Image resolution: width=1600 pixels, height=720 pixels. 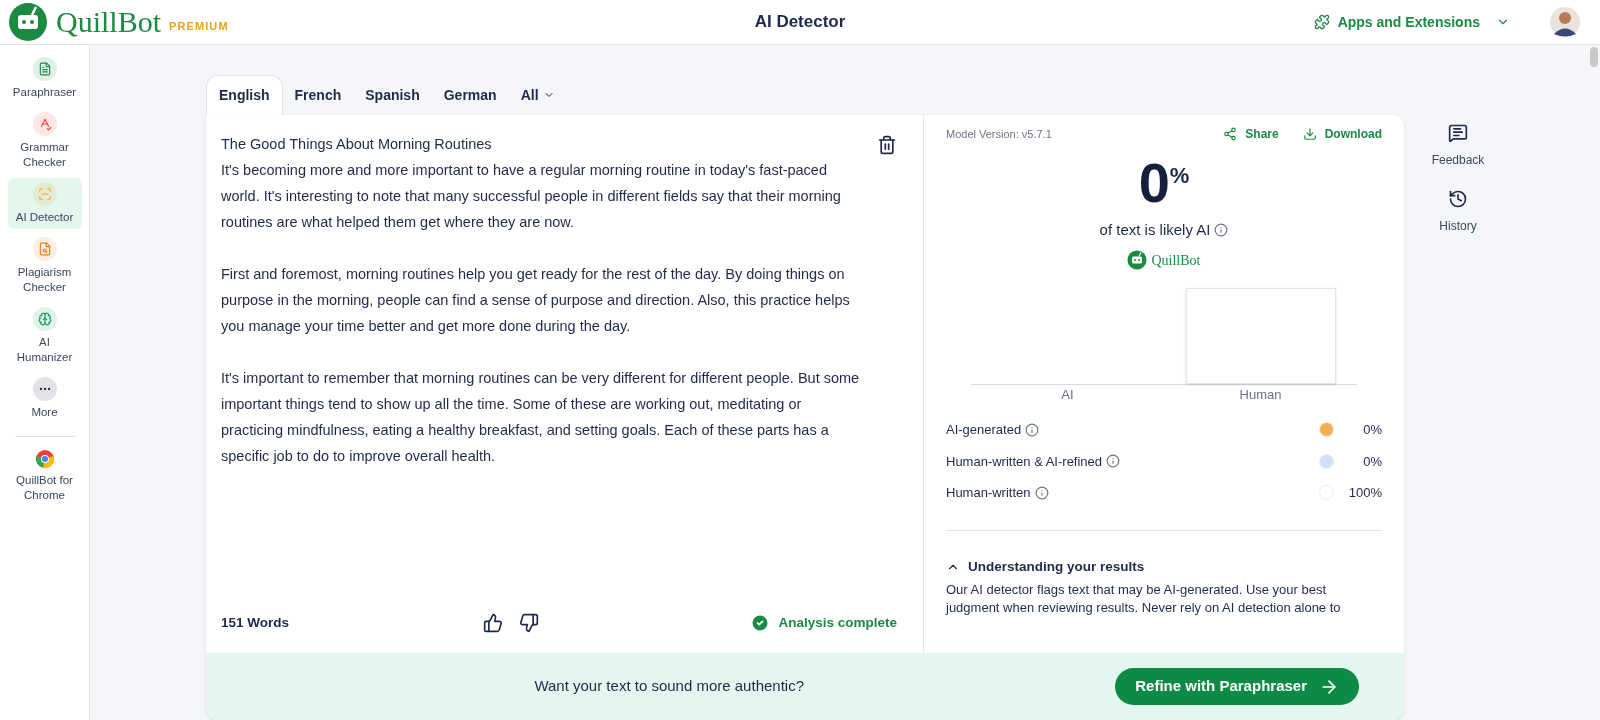 I want to click on bar-label: AI, so click(x=1067, y=394).